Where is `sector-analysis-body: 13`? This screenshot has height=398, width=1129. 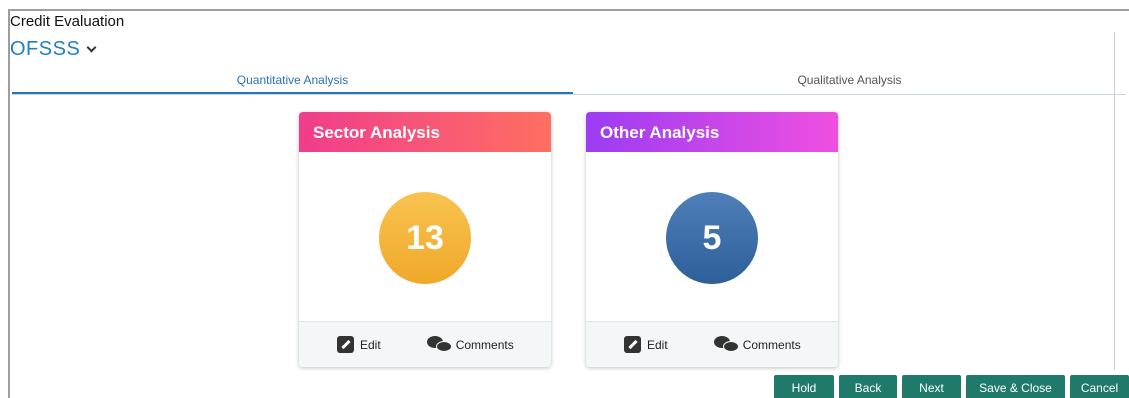
sector-analysis-body: 13 is located at coordinates (425, 236).